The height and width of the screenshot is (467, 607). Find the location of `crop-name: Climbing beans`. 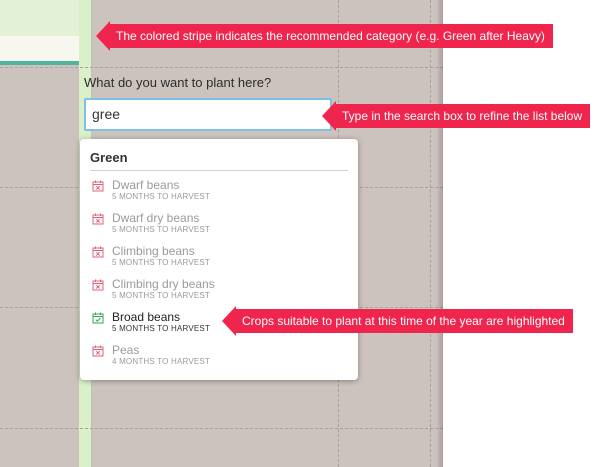

crop-name: Climbing beans is located at coordinates (153, 251).